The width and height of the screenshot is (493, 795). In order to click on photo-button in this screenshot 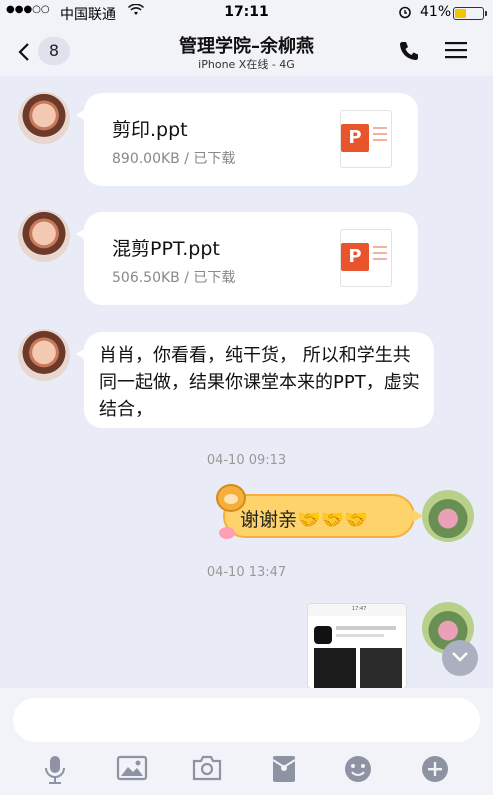, I will do `click(133, 770)`.